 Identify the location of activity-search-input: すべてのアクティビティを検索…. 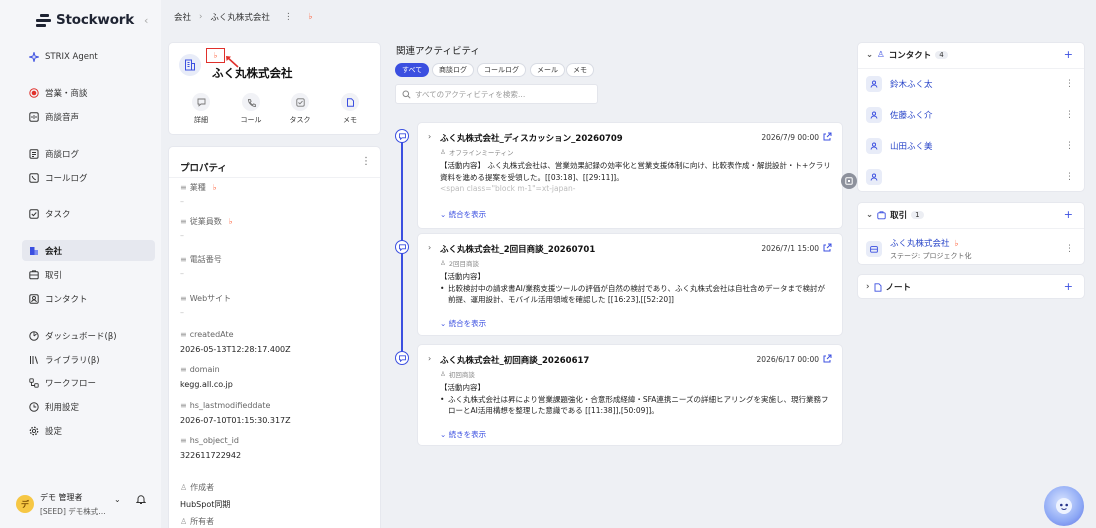
(496, 94).